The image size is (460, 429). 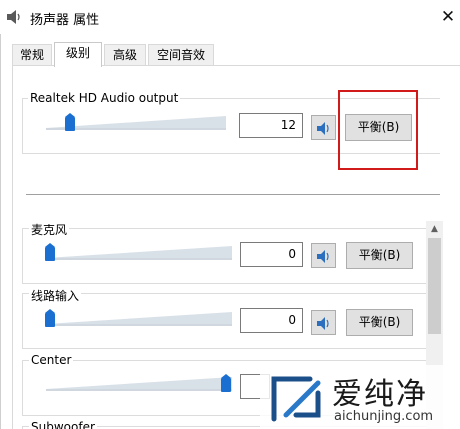 I want to click on scroll-thumb, so click(x=434, y=286).